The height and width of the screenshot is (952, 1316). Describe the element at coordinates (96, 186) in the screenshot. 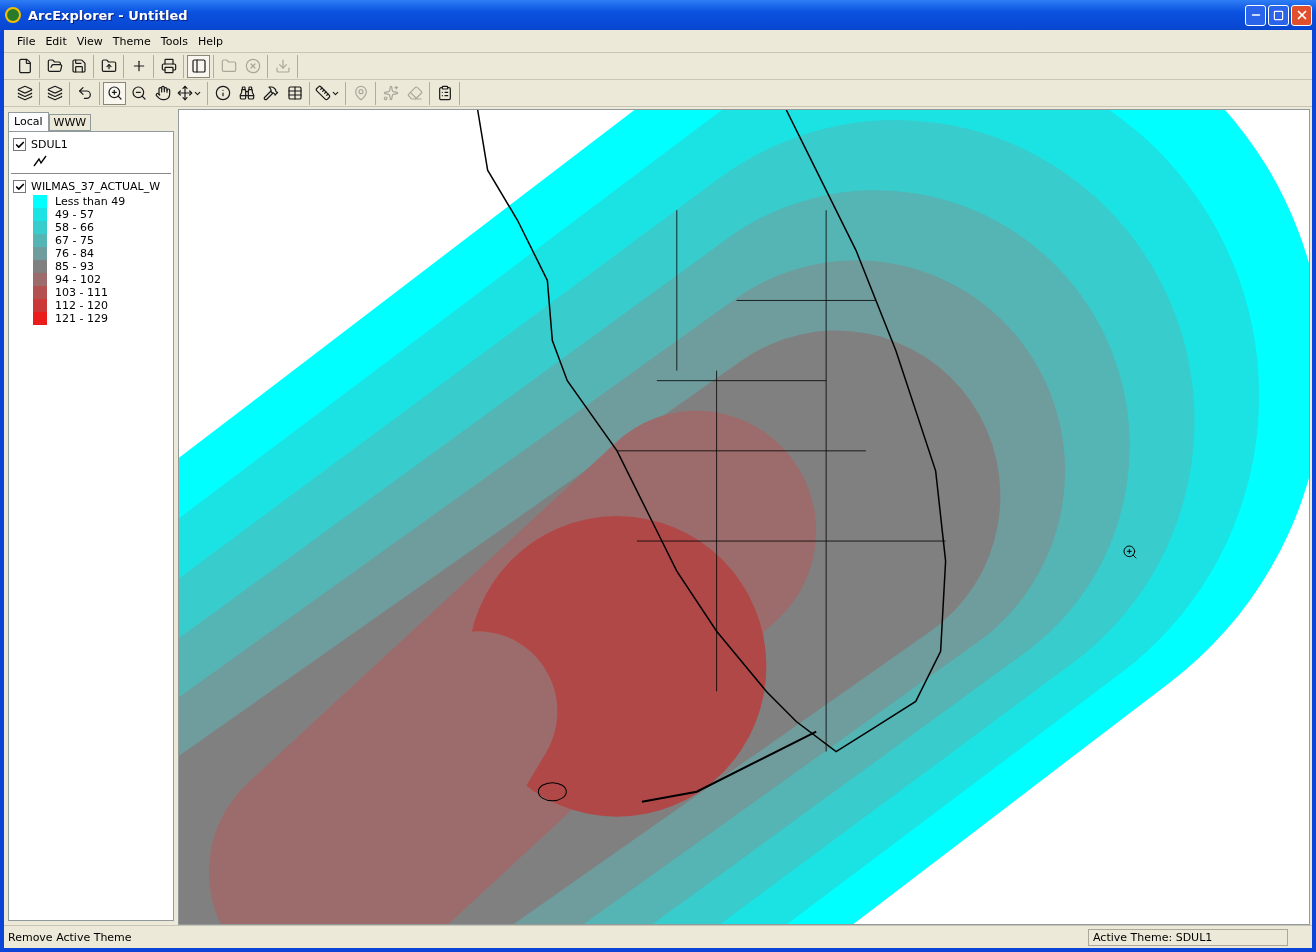

I see `layer-name: WILMAS_37_ACTUAL_W` at that location.